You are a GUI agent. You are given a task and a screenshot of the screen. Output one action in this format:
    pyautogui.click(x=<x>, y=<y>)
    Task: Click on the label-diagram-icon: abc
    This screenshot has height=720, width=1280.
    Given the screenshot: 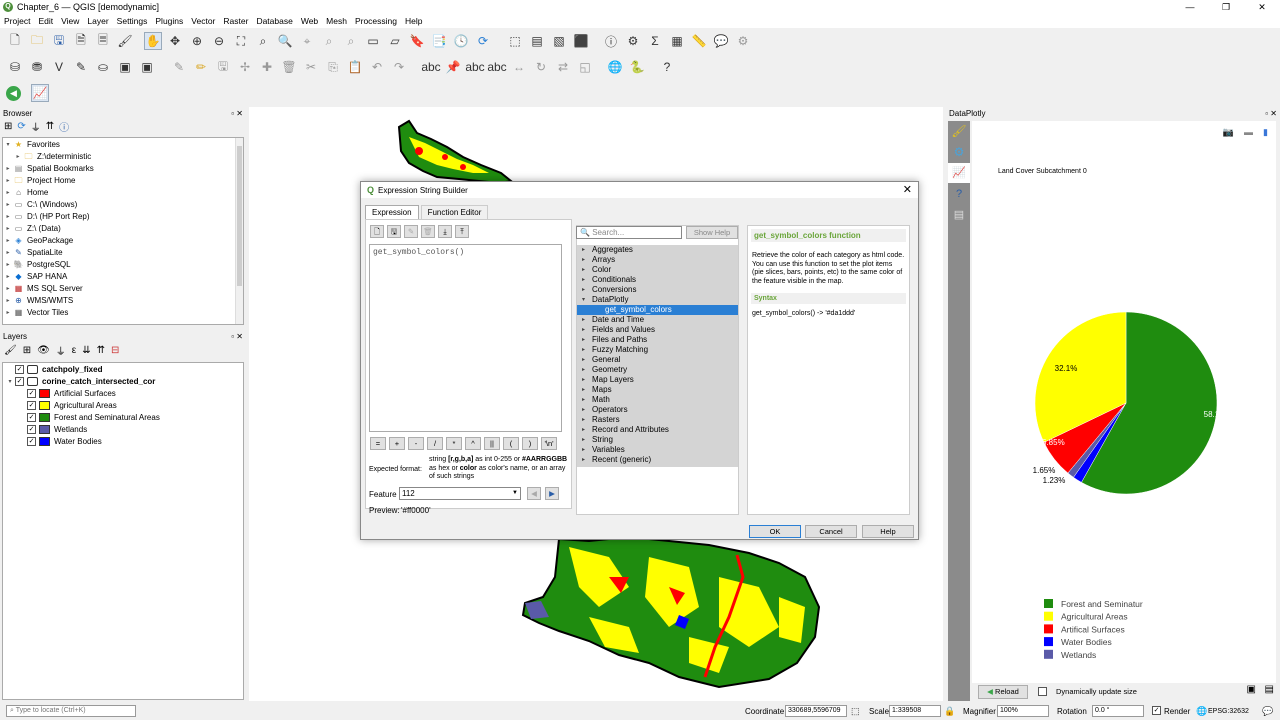 What is the action you would take?
    pyautogui.click(x=496, y=67)
    